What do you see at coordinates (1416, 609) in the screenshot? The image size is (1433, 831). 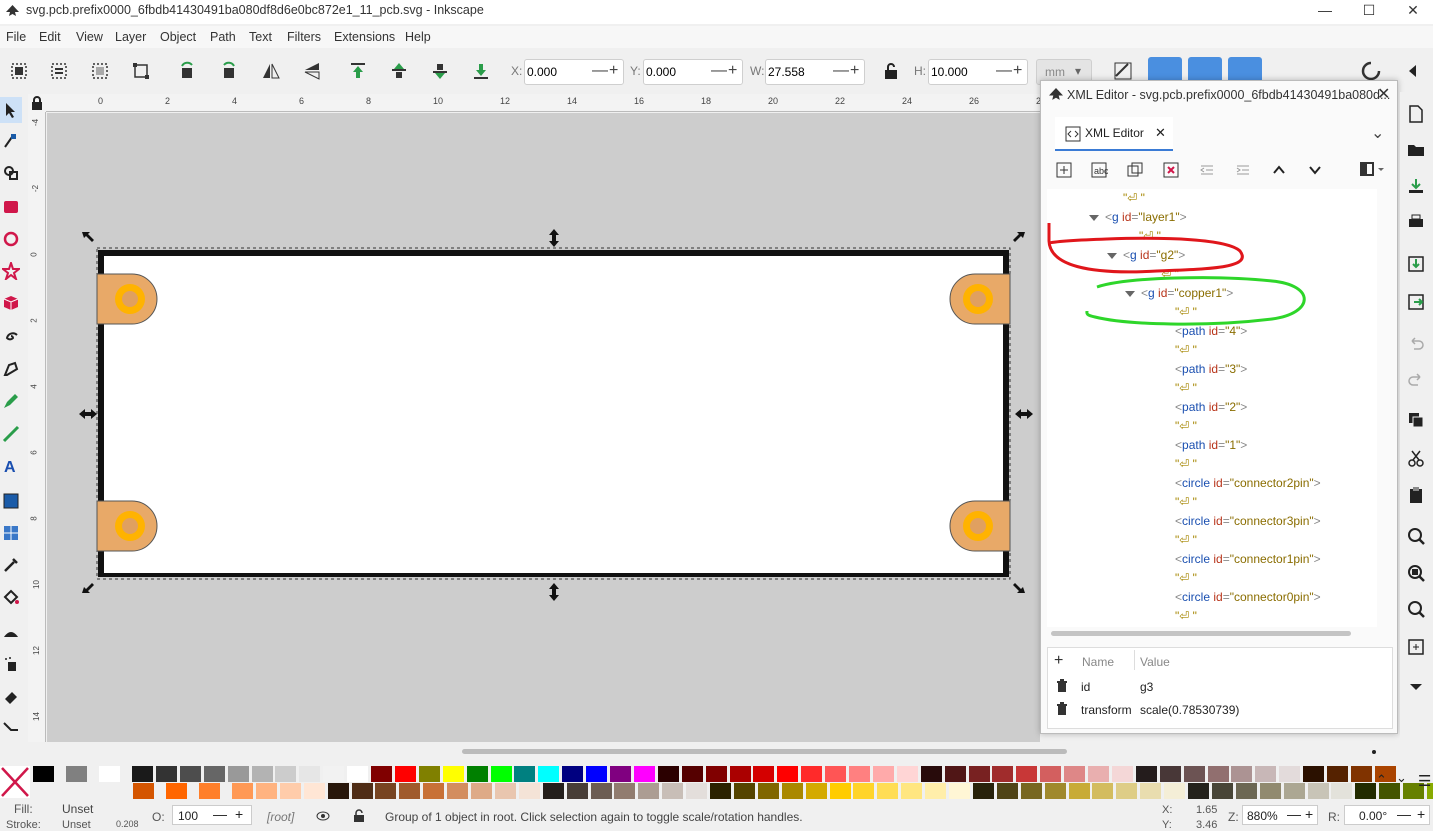 I see `zoom-page-icon` at bounding box center [1416, 609].